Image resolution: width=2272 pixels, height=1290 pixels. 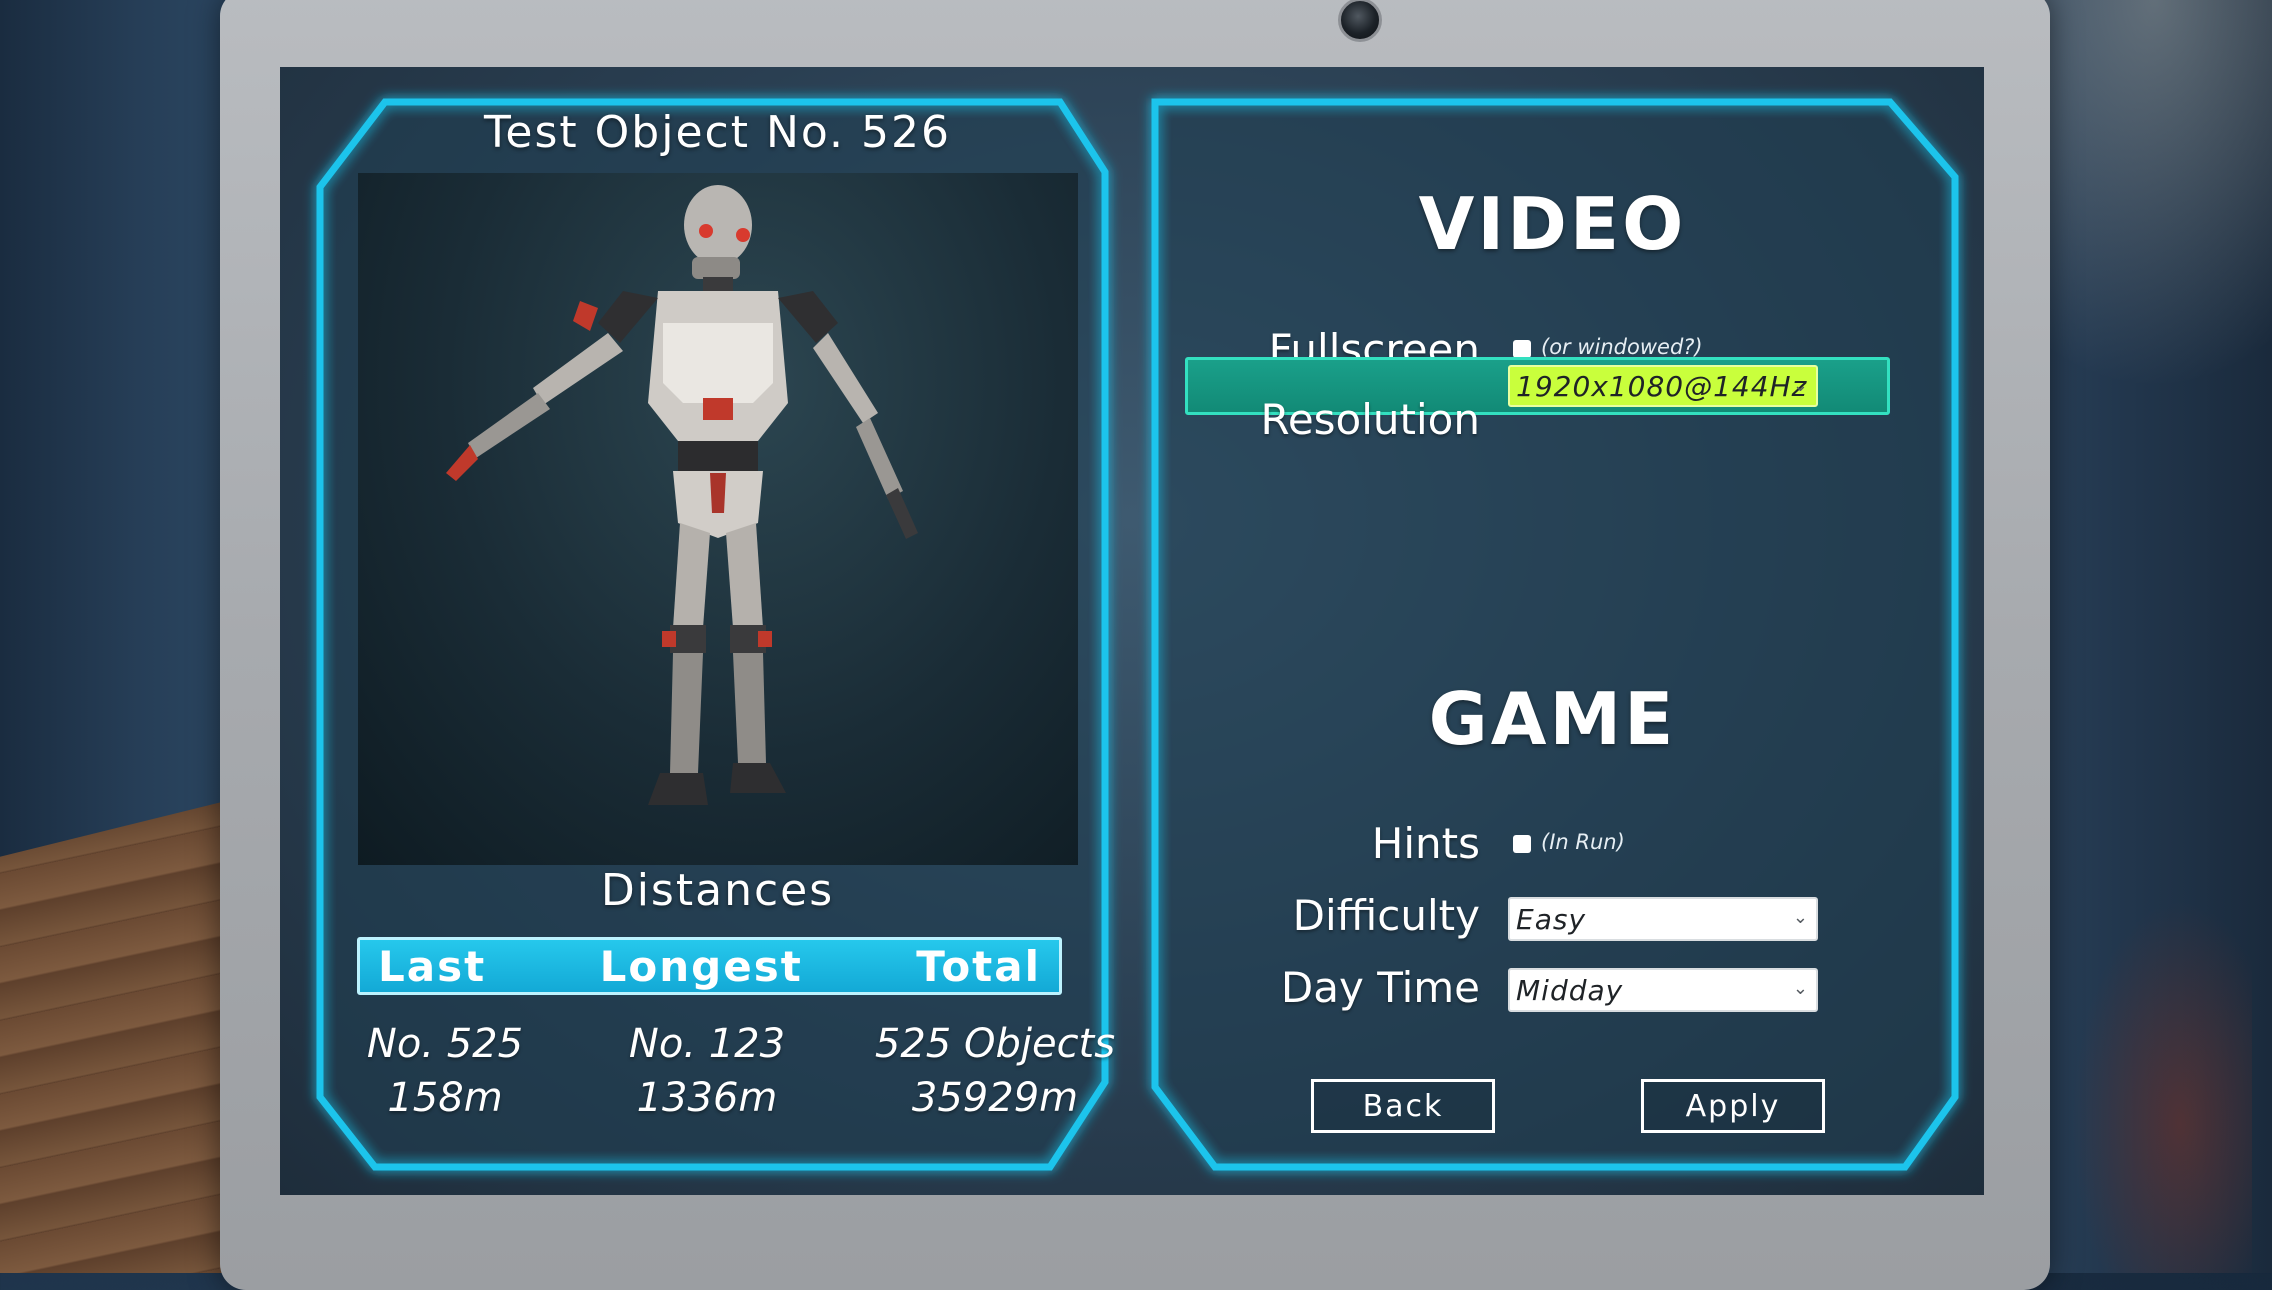 I want to click on robot-chest-plate, so click(x=718, y=363).